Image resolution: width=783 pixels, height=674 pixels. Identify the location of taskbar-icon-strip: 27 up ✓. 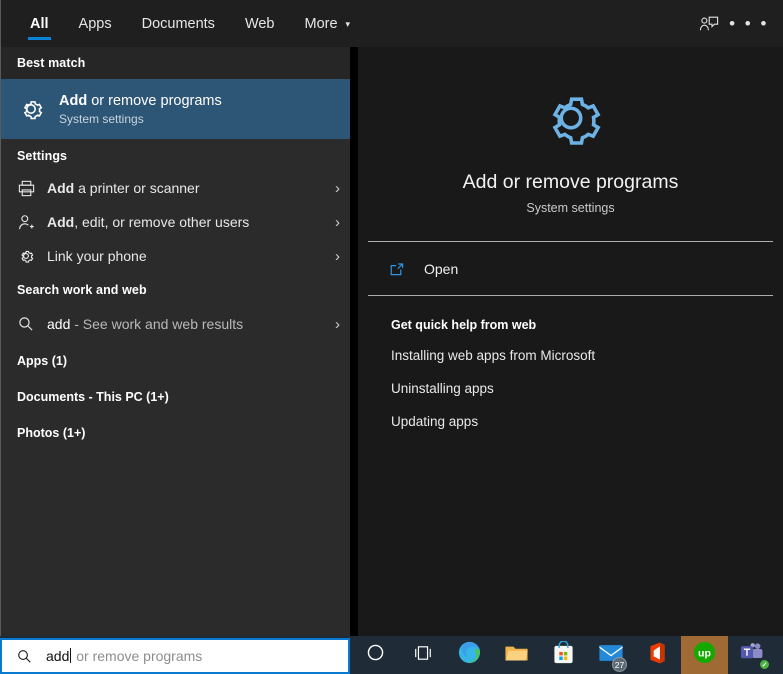
(563, 655).